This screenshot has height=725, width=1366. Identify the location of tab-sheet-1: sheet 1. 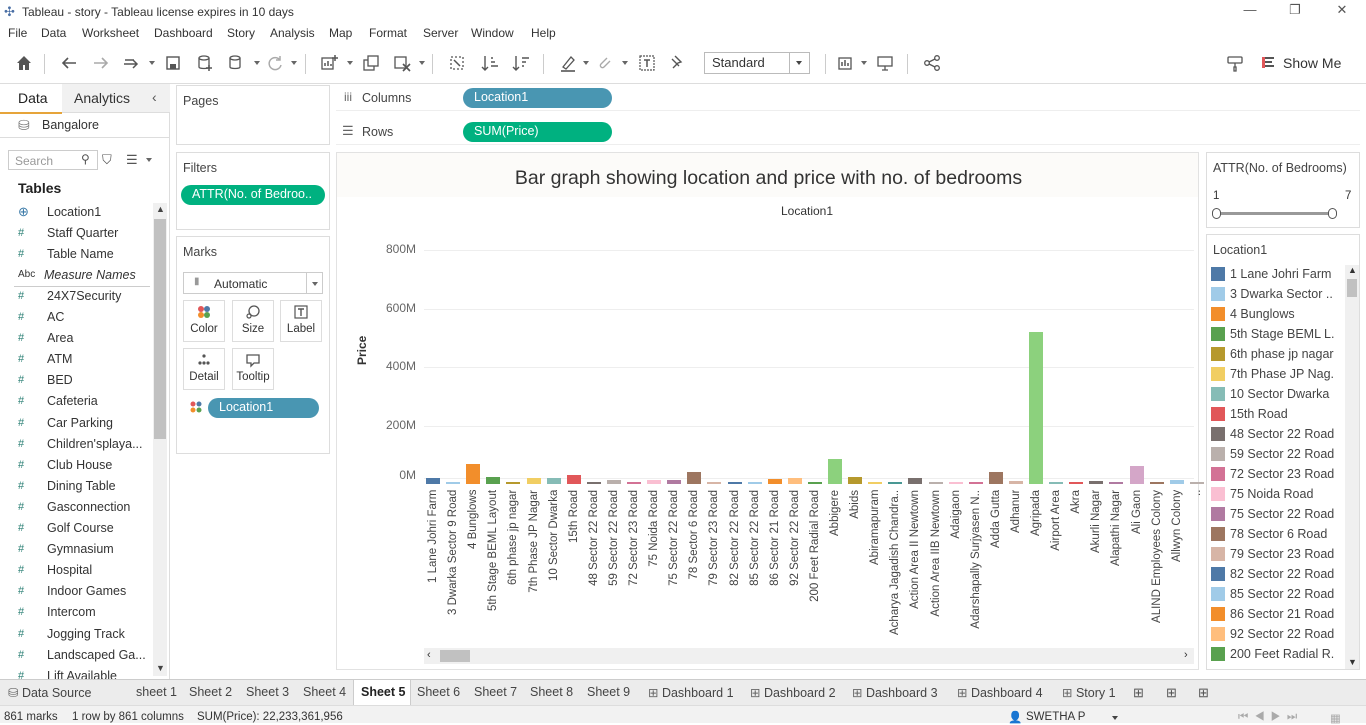
(159, 693).